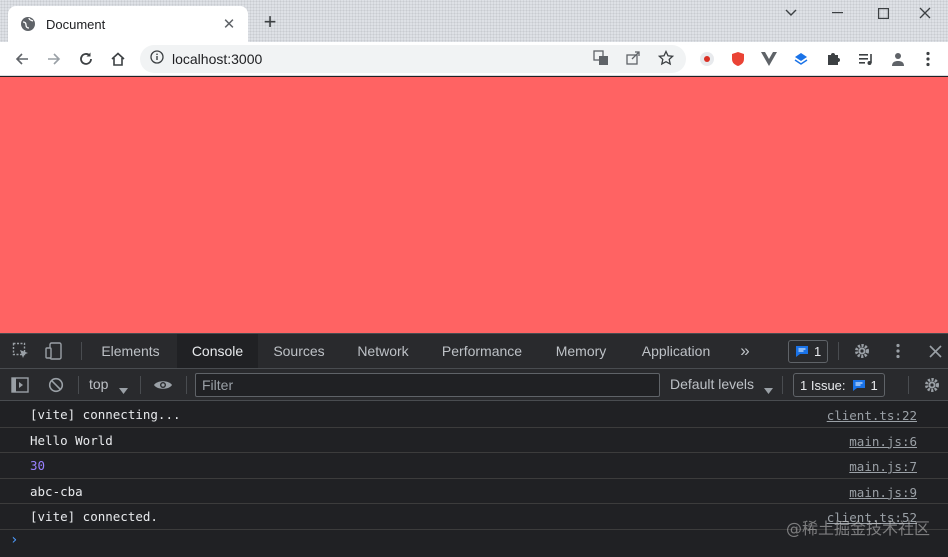 The width and height of the screenshot is (948, 557). Describe the element at coordinates (71, 440) in the screenshot. I see `log-message: Hello World` at that location.